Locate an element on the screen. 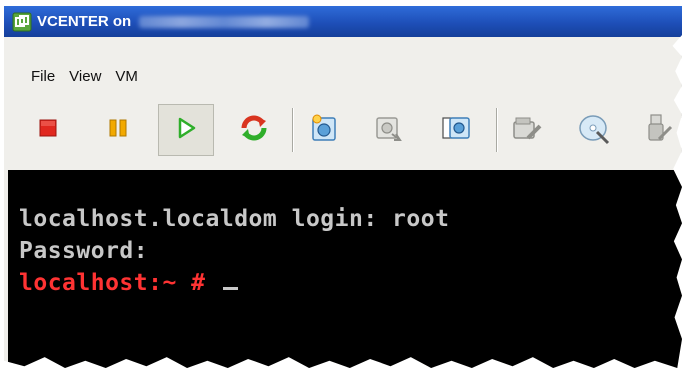 The width and height of the screenshot is (689, 377). snapshot-manager-icon is located at coordinates (456, 130).